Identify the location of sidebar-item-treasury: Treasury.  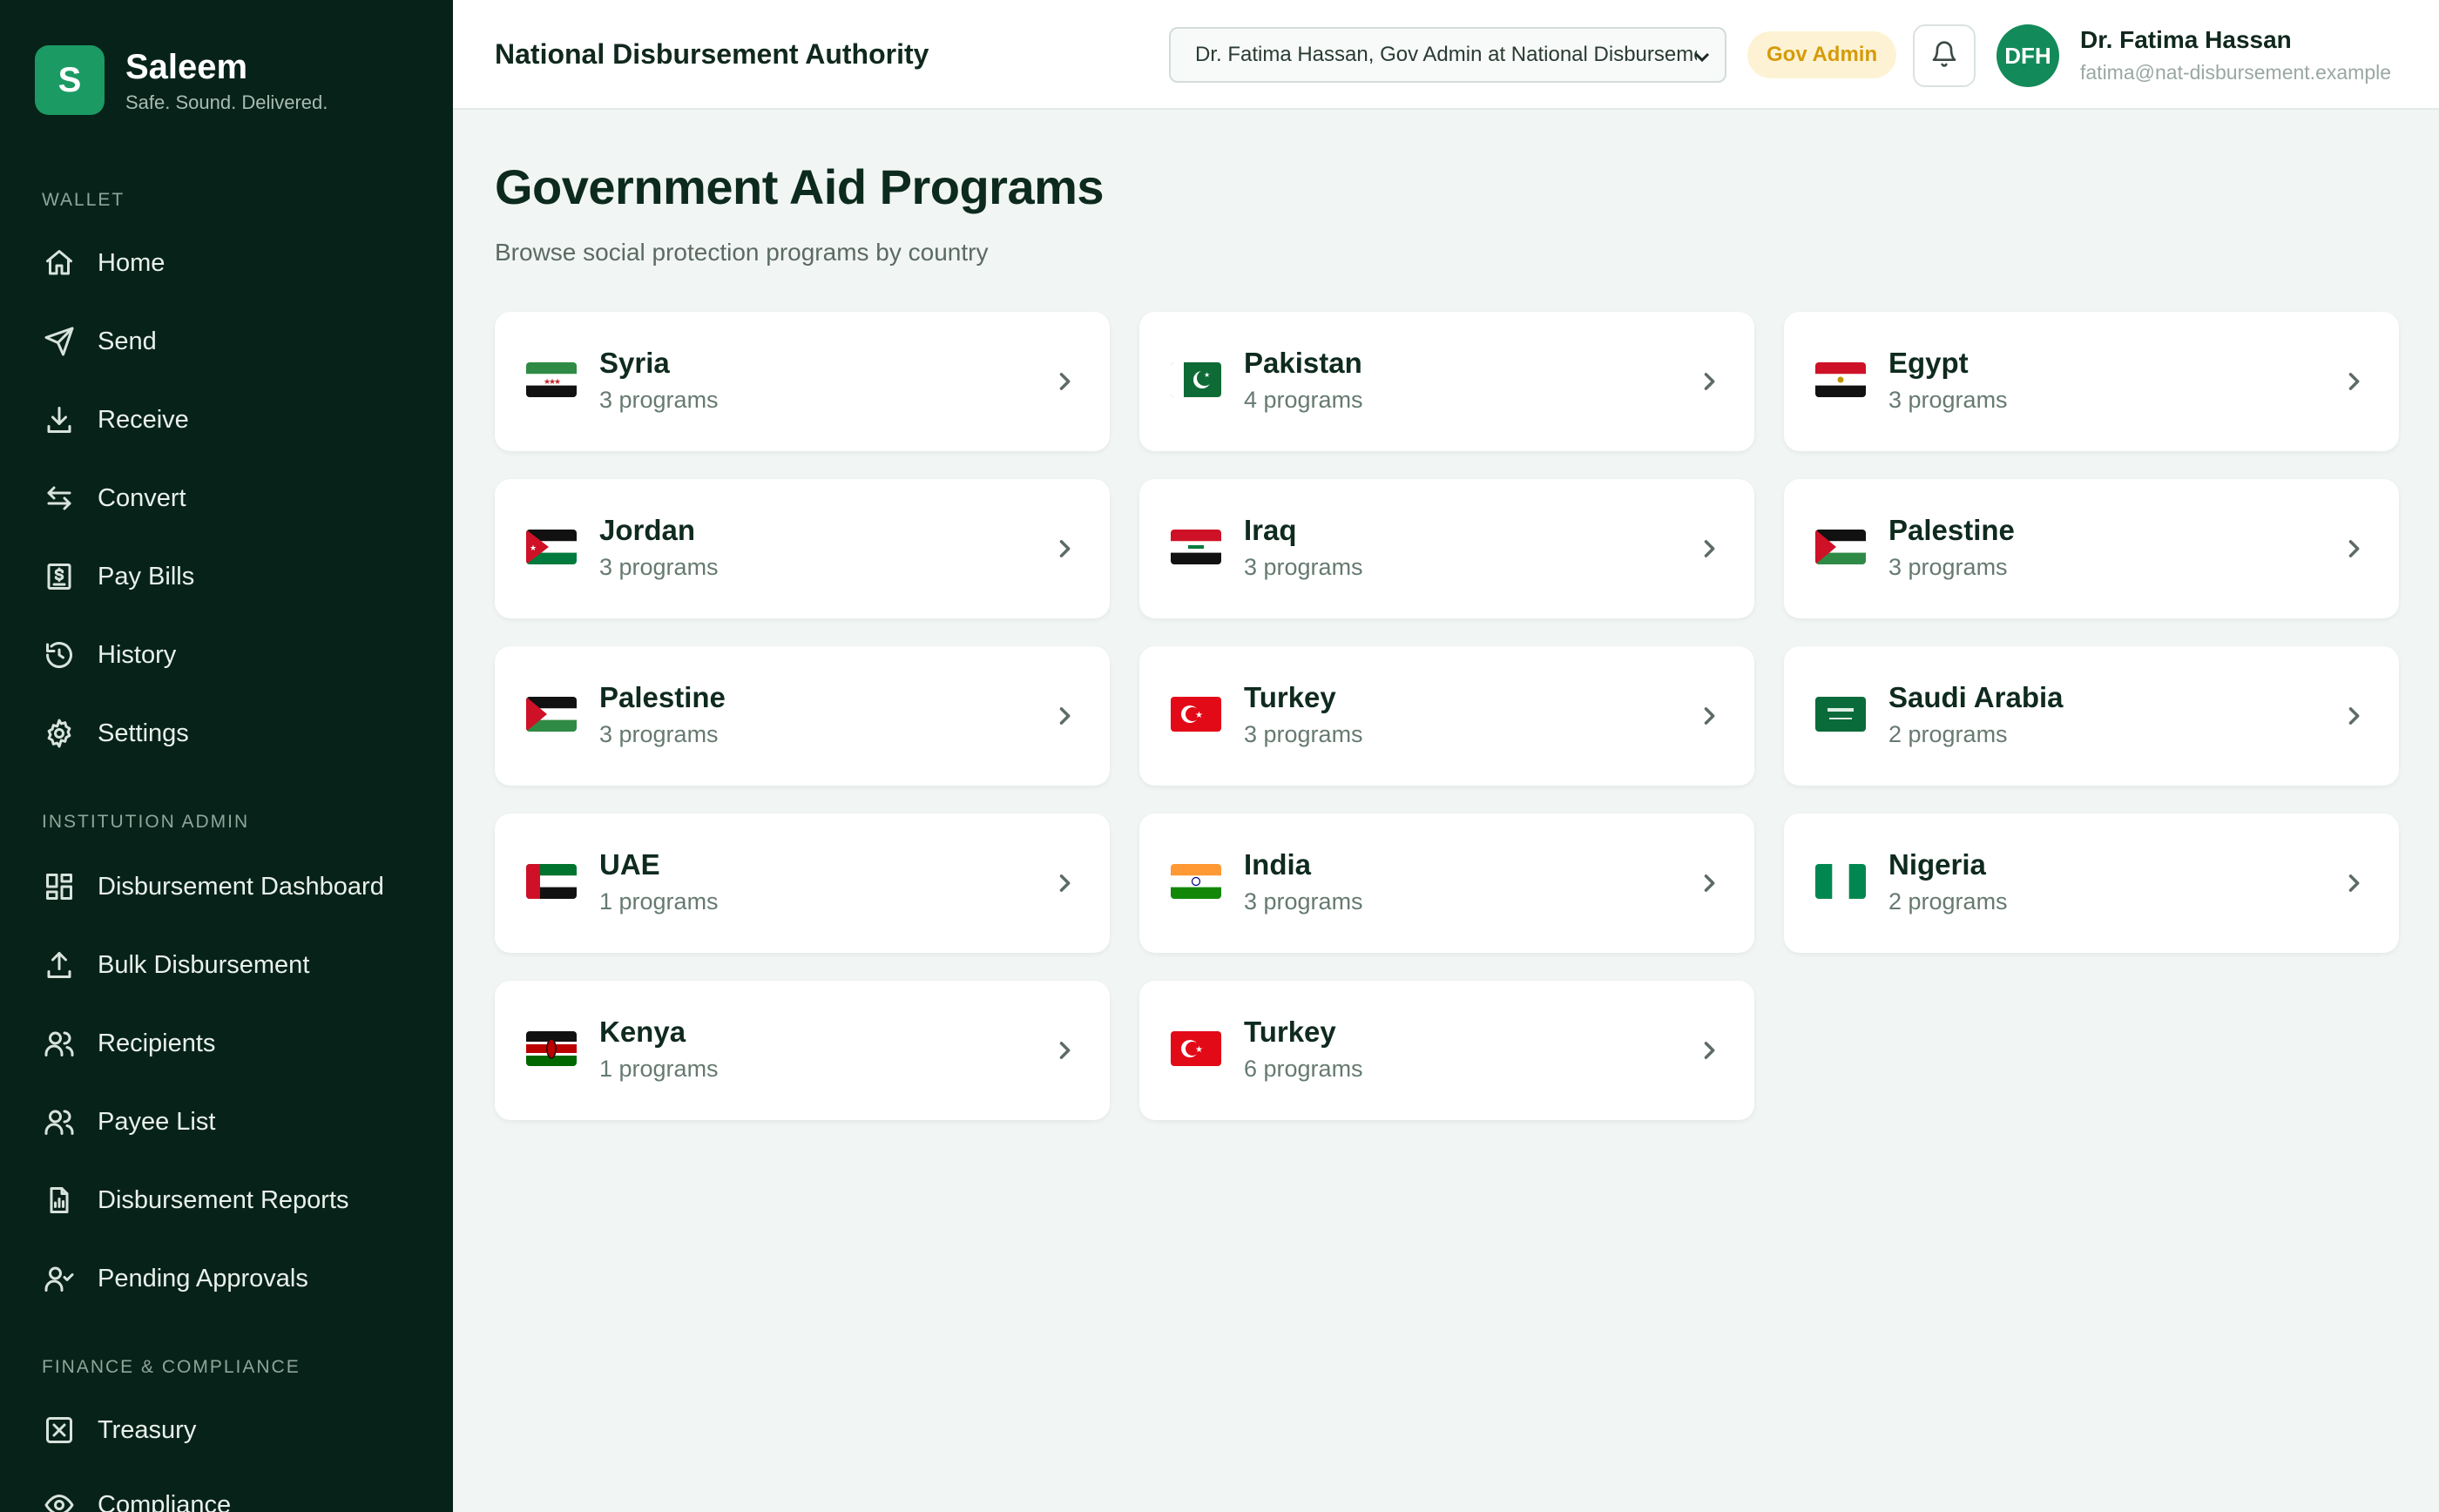
(119, 1430).